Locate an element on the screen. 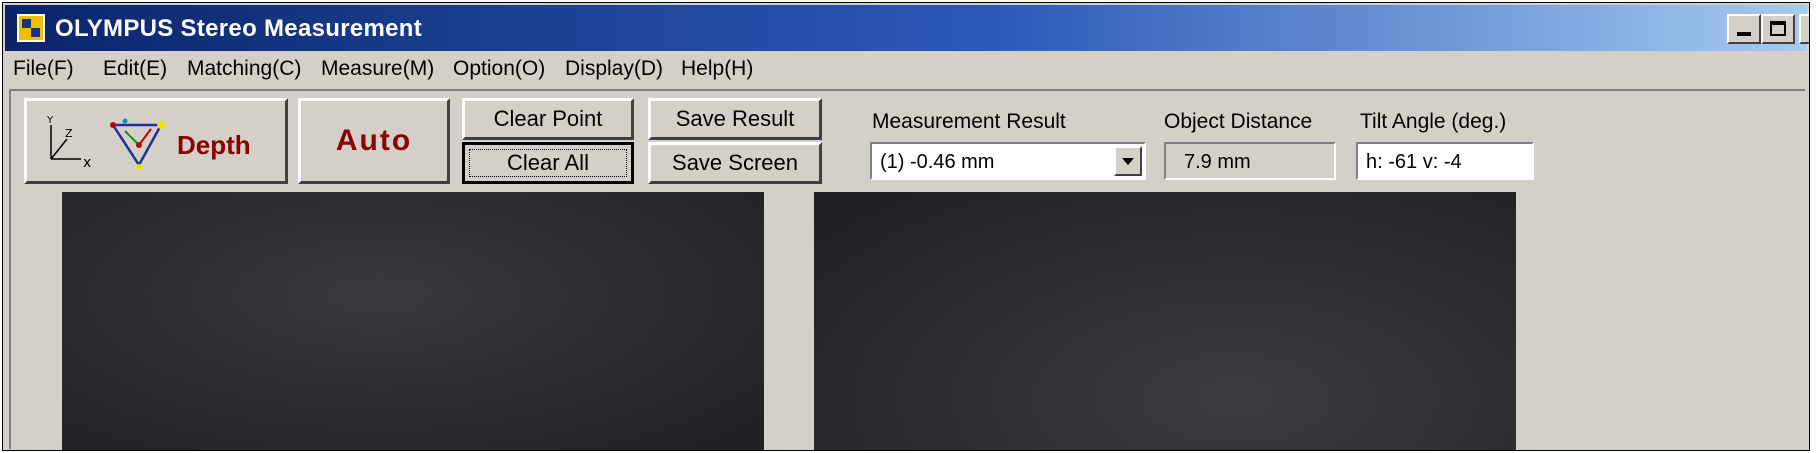  tilt-angle-field: h: -61 v: -4 is located at coordinates (1445, 161).